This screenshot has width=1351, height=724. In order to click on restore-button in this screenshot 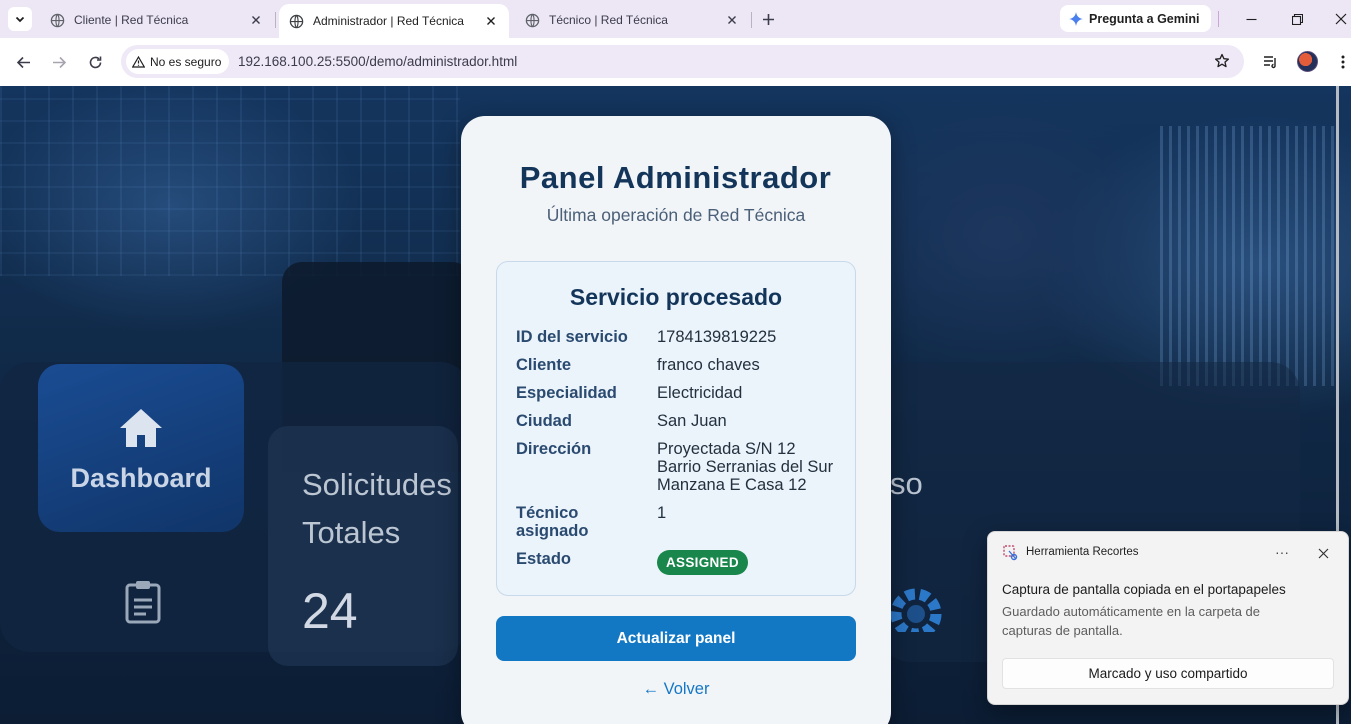, I will do `click(1297, 19)`.